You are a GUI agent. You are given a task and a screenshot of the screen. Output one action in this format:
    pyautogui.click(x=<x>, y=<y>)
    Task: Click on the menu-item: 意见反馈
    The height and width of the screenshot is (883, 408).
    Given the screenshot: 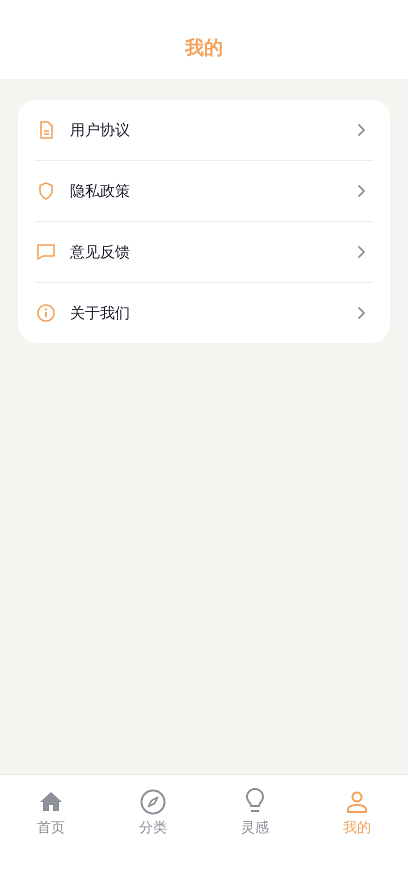 What is the action you would take?
    pyautogui.click(x=204, y=252)
    